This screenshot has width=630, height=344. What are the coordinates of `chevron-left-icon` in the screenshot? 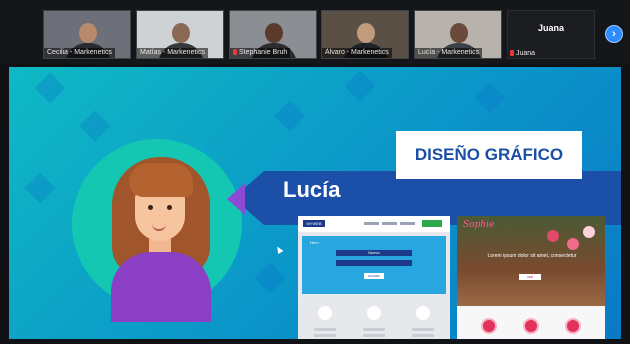 It's located at (236, 199).